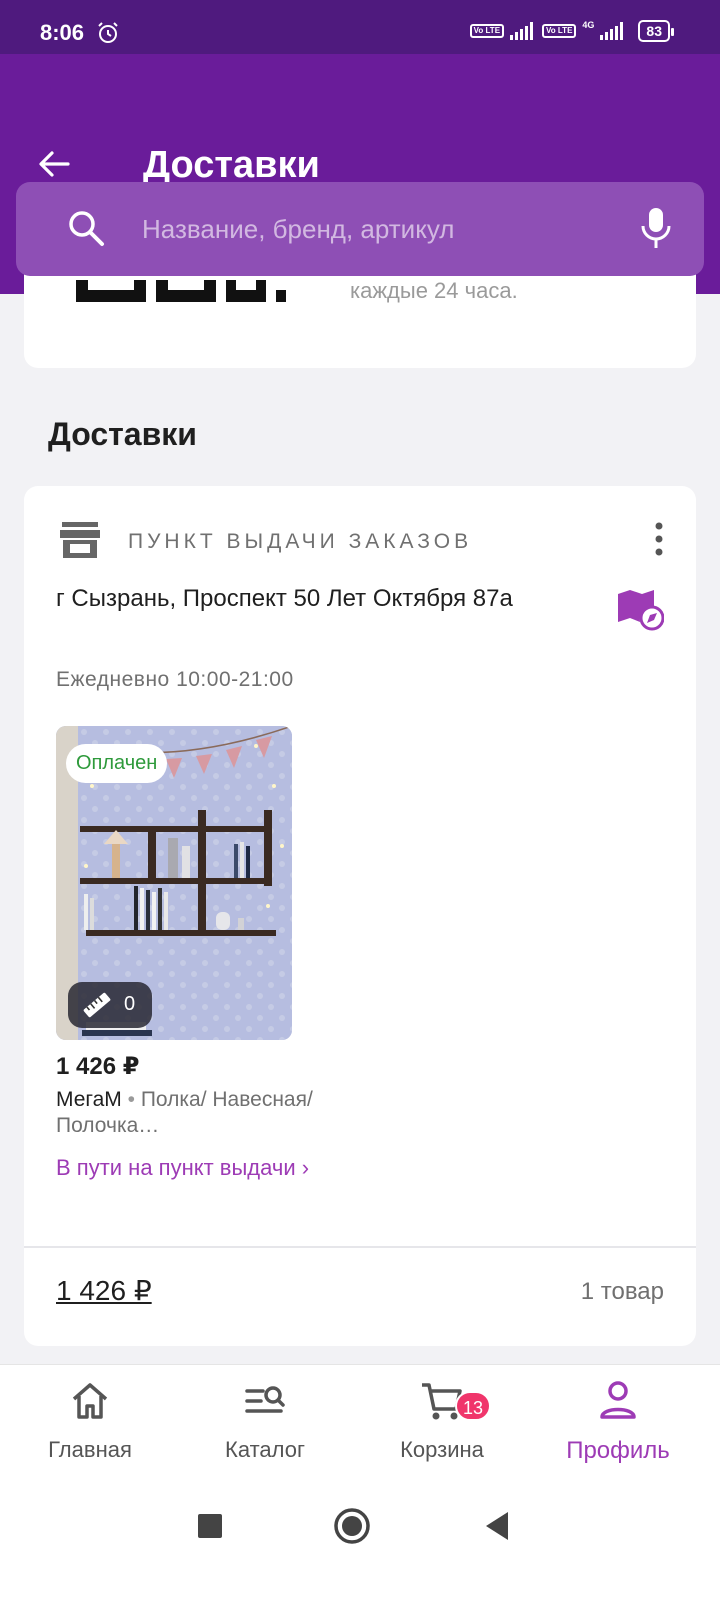 This screenshot has height=1600, width=720. I want to click on mic-icon, so click(656, 228).